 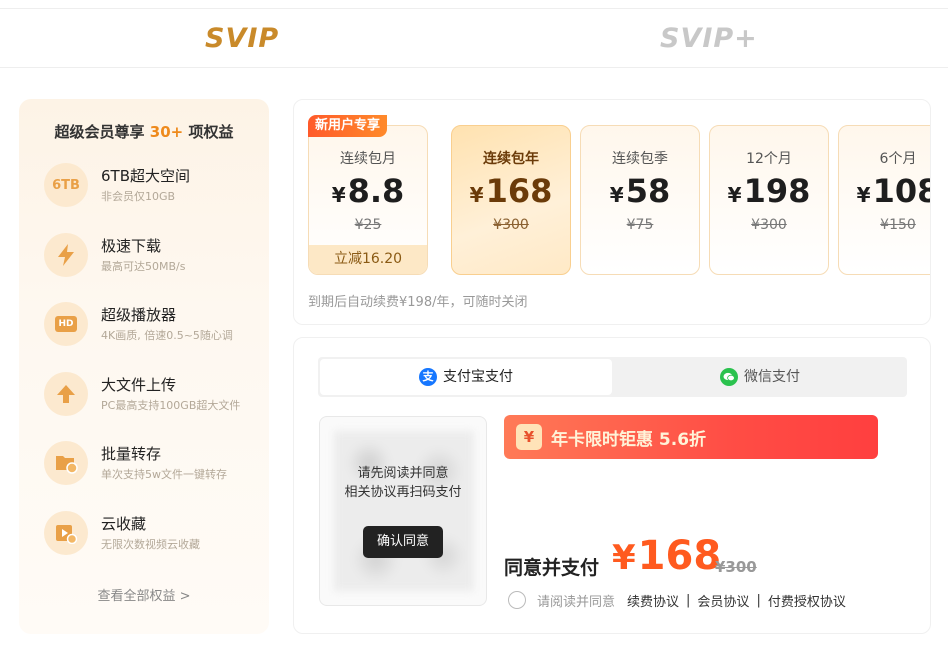 What do you see at coordinates (66, 324) in the screenshot?
I see `hd-player-icon: HD` at bounding box center [66, 324].